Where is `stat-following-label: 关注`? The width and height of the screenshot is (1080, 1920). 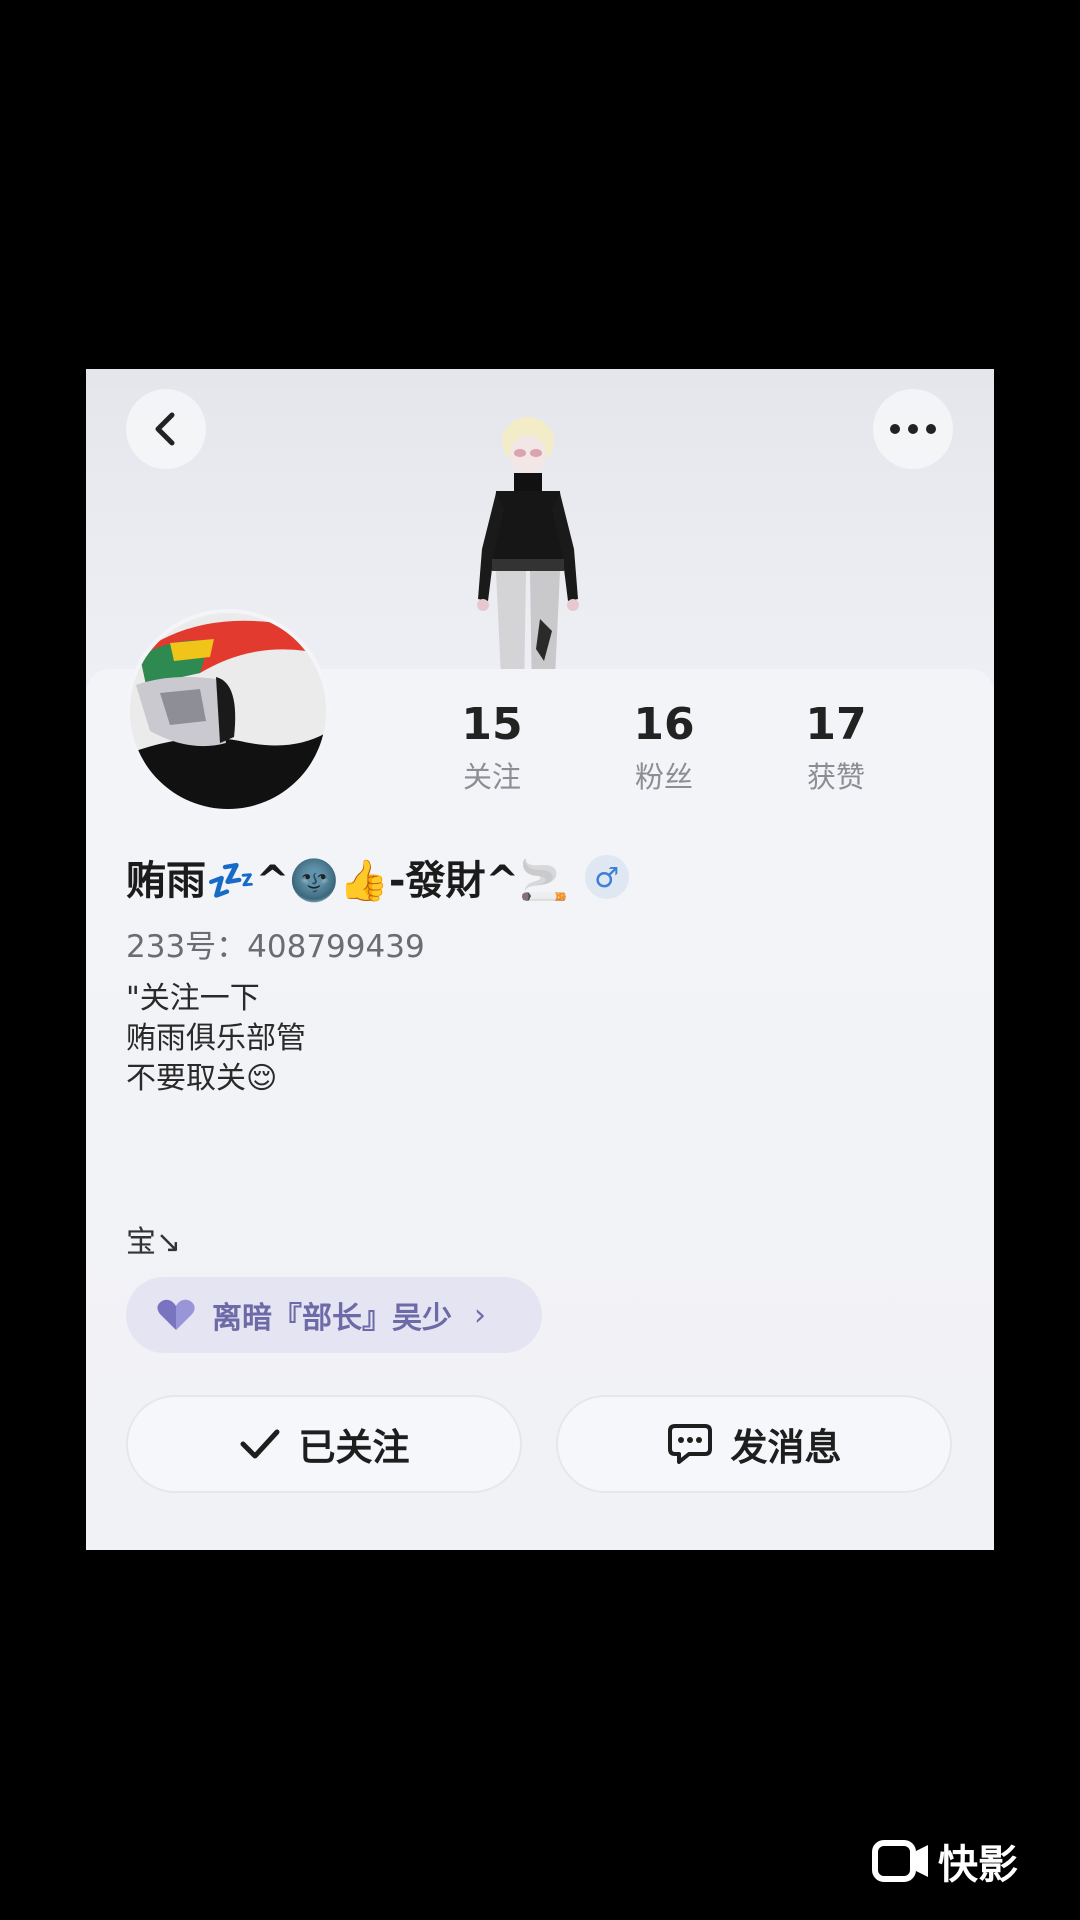 stat-following-label: 关注 is located at coordinates (491, 777).